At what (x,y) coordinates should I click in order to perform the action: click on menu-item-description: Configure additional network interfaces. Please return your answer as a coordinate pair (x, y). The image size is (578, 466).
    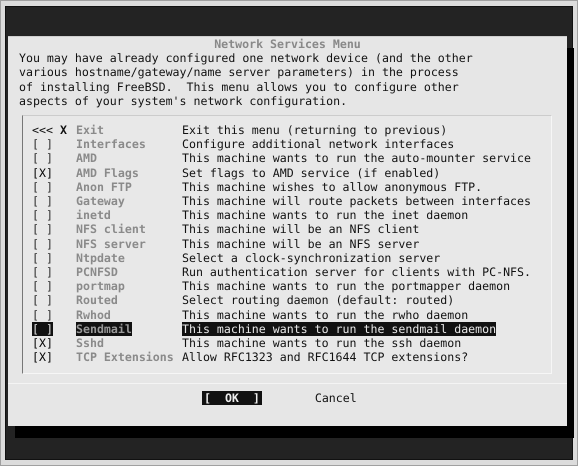
    Looking at the image, I should click on (318, 144).